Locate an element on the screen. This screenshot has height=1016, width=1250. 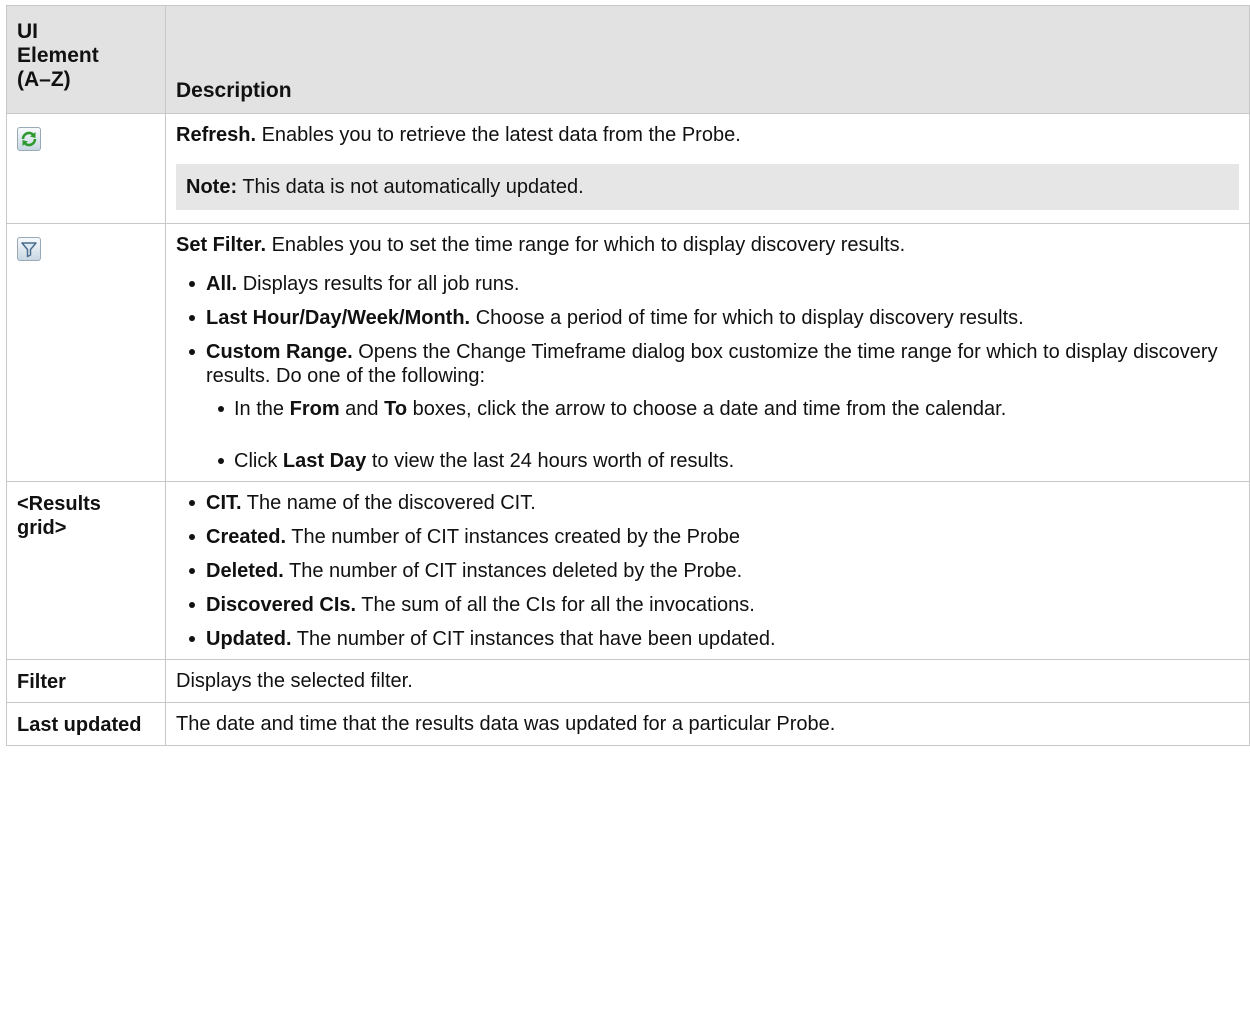
header-ui-element-line-2: Element is located at coordinates (58, 55).